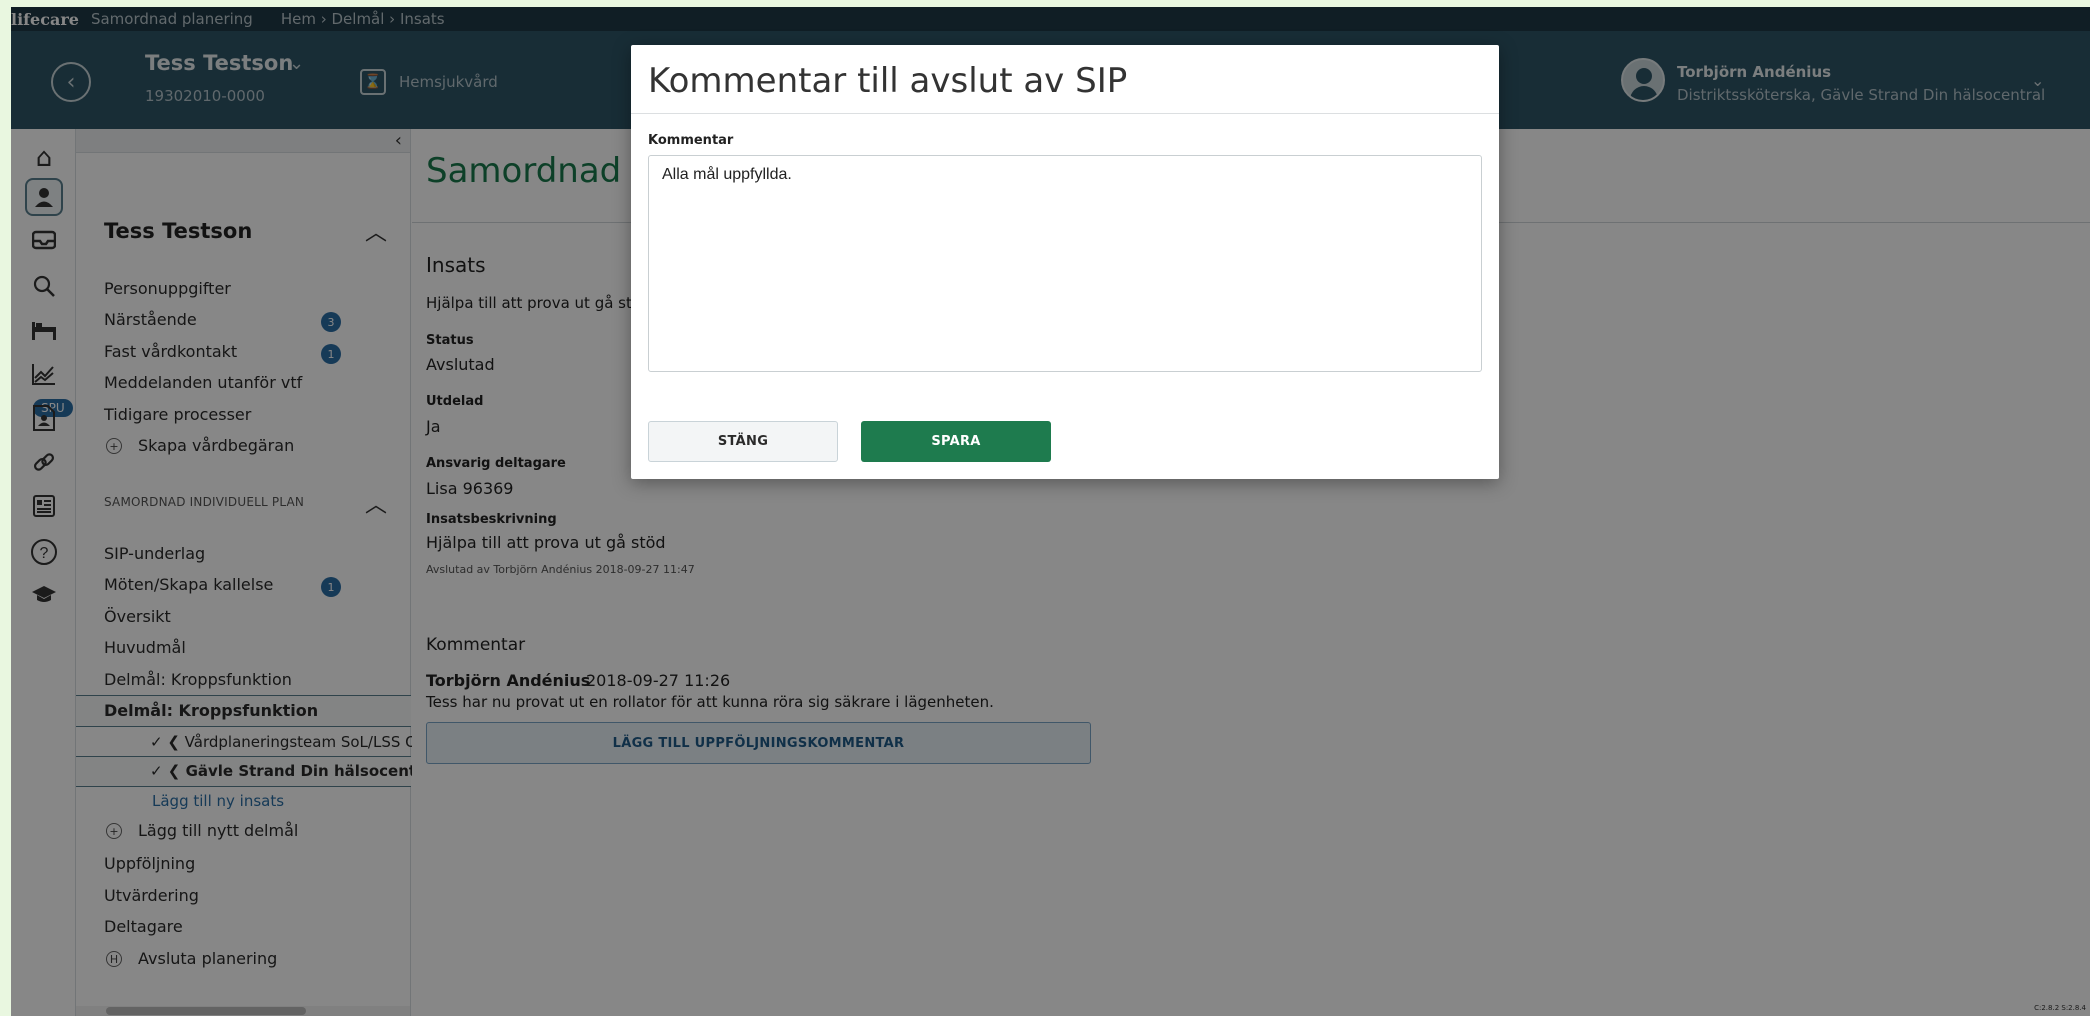 This screenshot has width=2090, height=1016. I want to click on dialog-title: Kommentar till avslut av SIP, so click(888, 81).